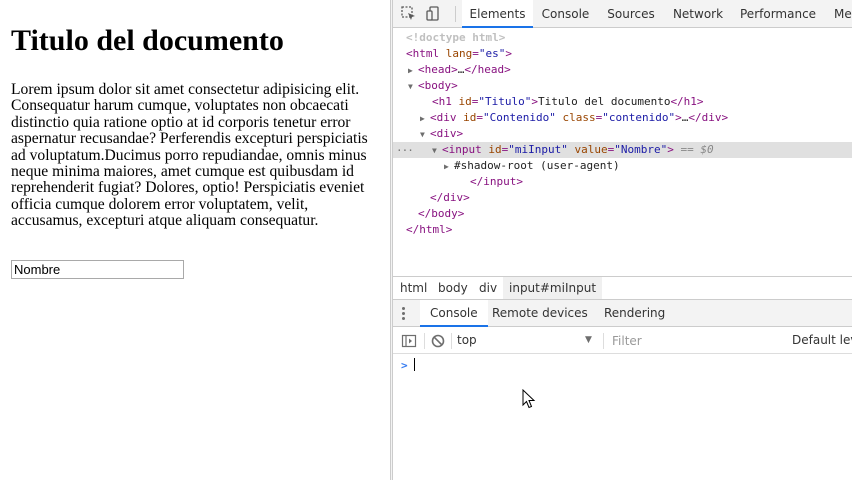 The height and width of the screenshot is (480, 852). Describe the element at coordinates (487, 69) in the screenshot. I see `tag-text: </head>` at that location.